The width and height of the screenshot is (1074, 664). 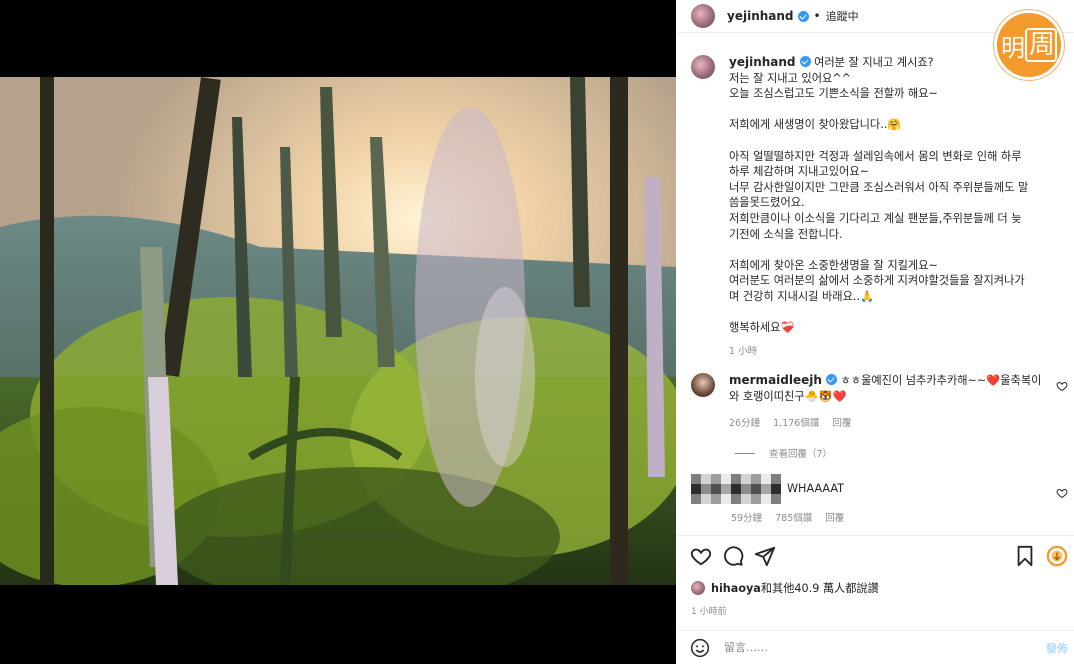 What do you see at coordinates (765, 556) in the screenshot?
I see `share-icon` at bounding box center [765, 556].